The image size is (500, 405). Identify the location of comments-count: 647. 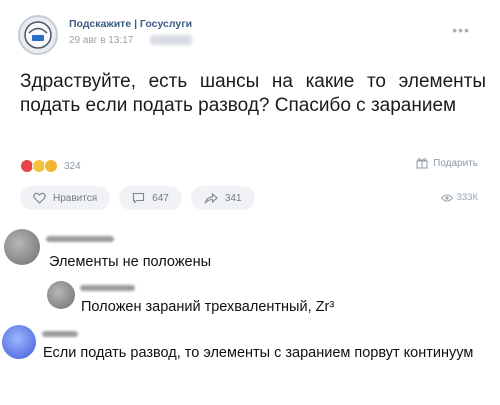
(160, 198).